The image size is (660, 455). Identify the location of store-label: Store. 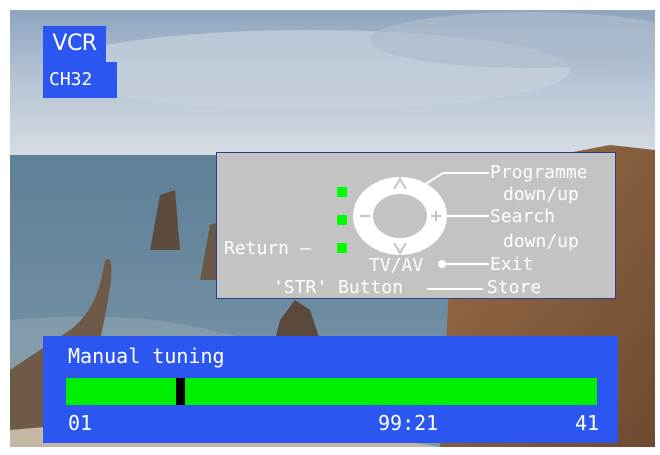
(514, 287).